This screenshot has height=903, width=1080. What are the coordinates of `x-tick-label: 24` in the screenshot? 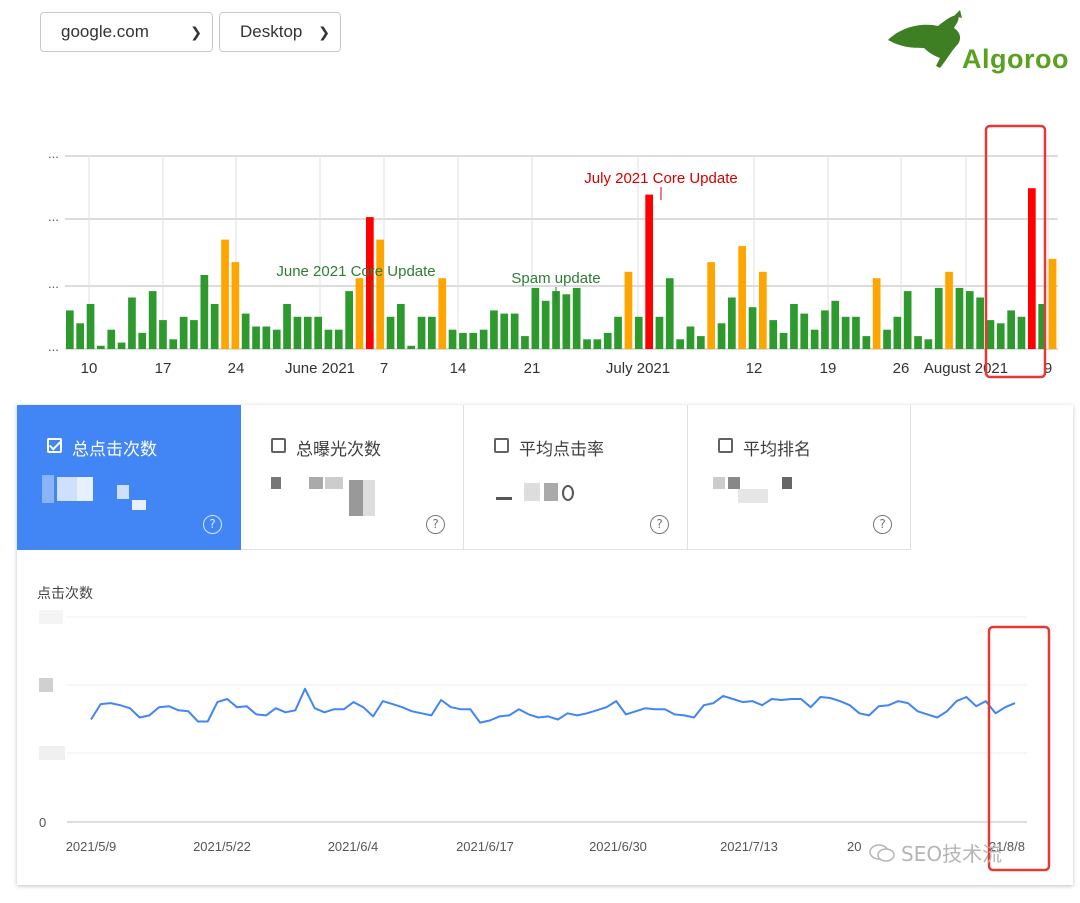 It's located at (236, 368).